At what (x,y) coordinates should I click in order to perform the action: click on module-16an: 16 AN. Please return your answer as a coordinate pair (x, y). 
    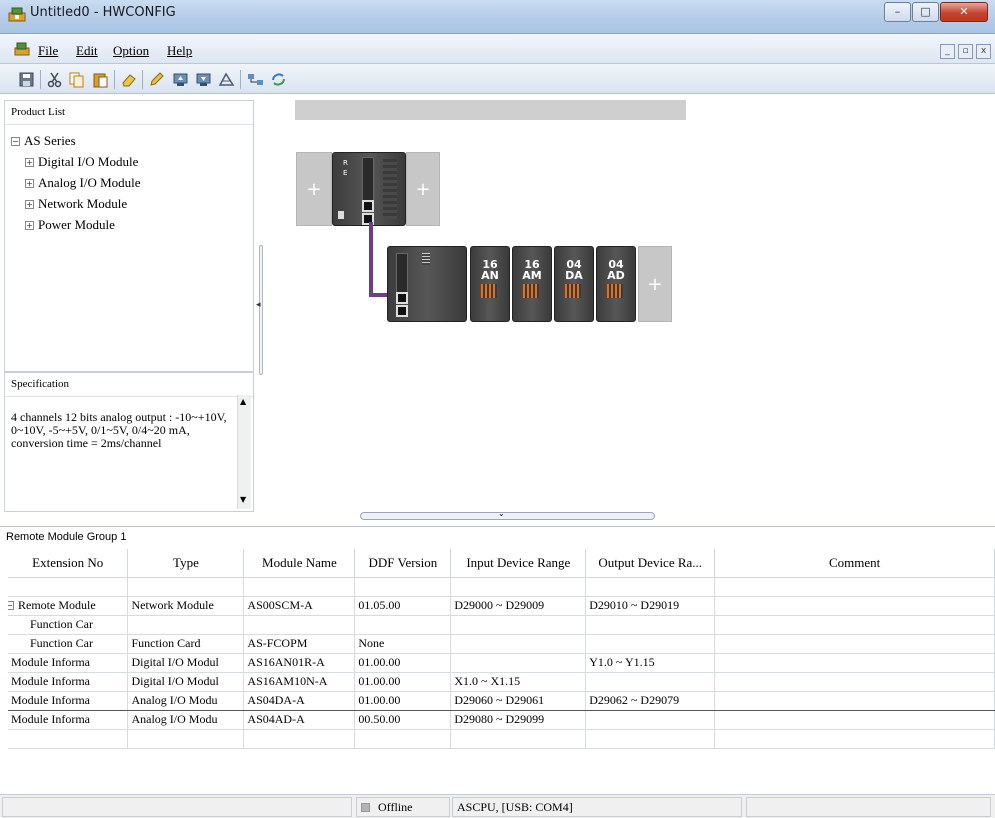
    Looking at the image, I should click on (490, 284).